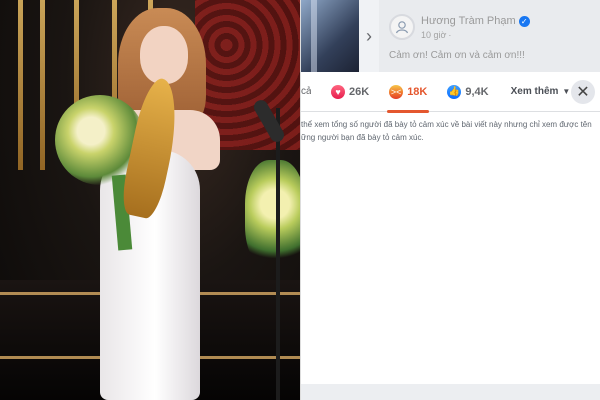 The image size is (600, 400). I want to click on globe-icon: ·, so click(450, 35).